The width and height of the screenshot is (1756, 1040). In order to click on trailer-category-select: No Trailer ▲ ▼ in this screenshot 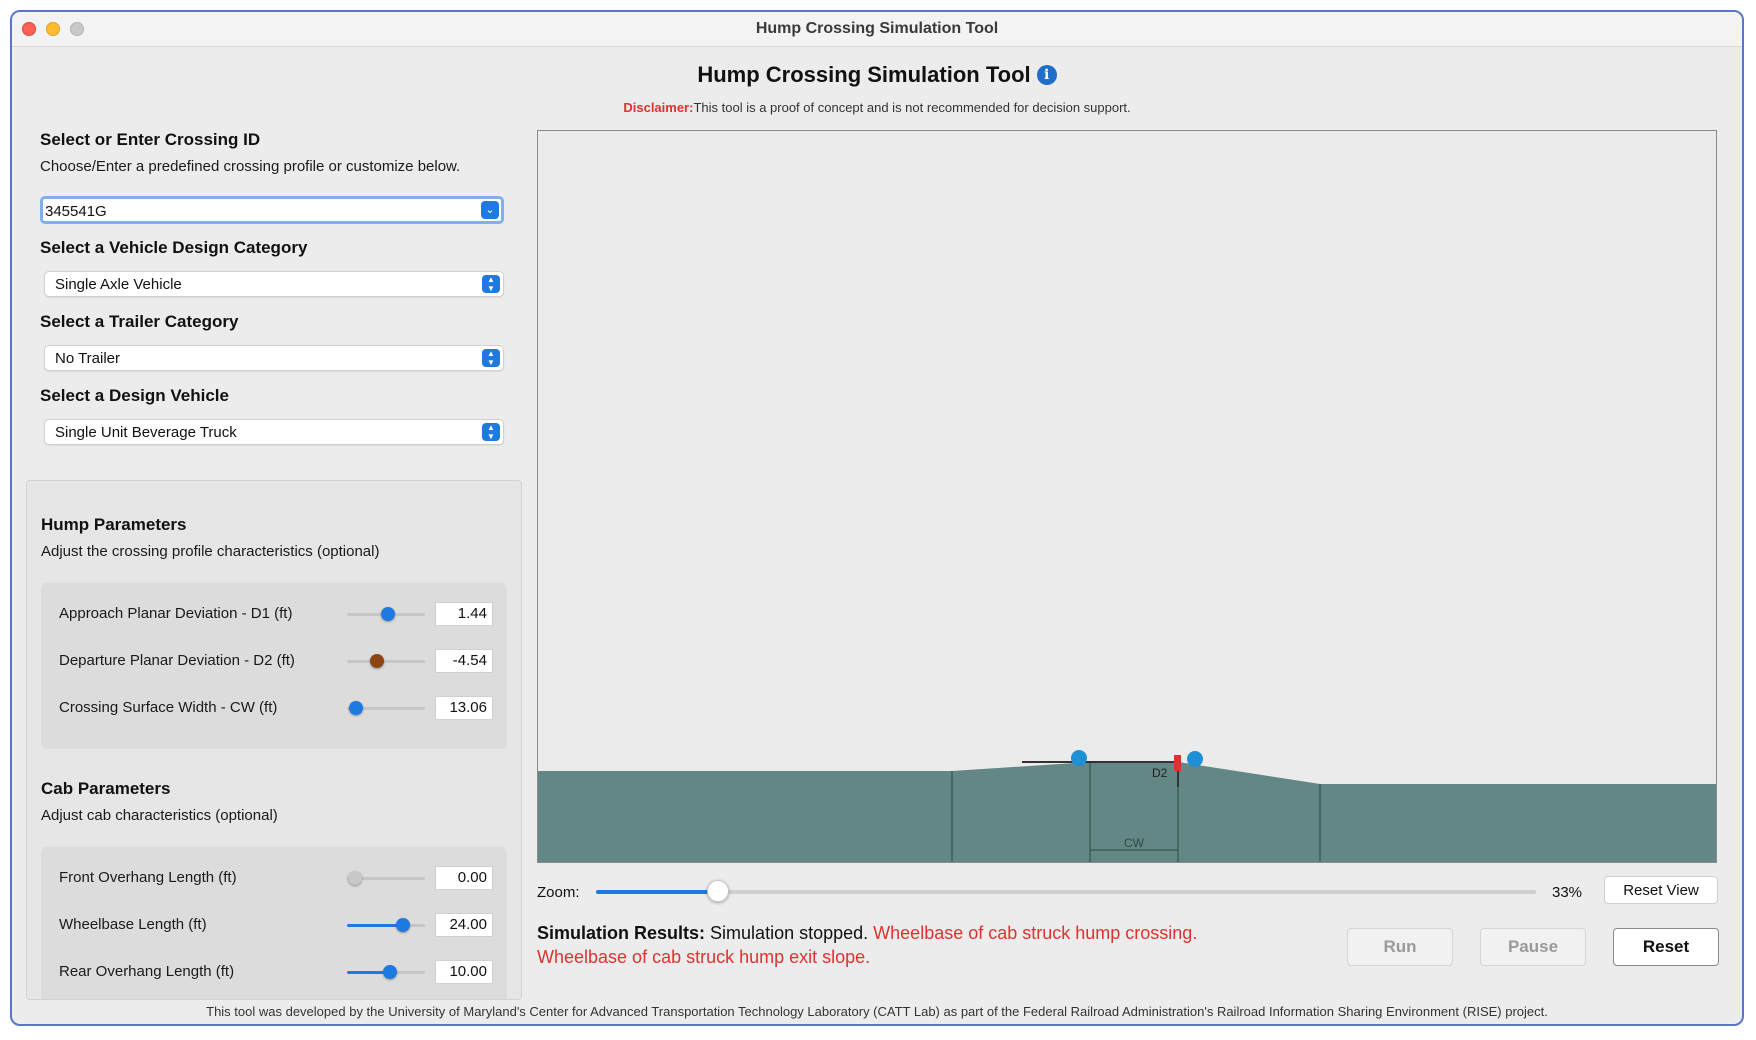, I will do `click(274, 358)`.